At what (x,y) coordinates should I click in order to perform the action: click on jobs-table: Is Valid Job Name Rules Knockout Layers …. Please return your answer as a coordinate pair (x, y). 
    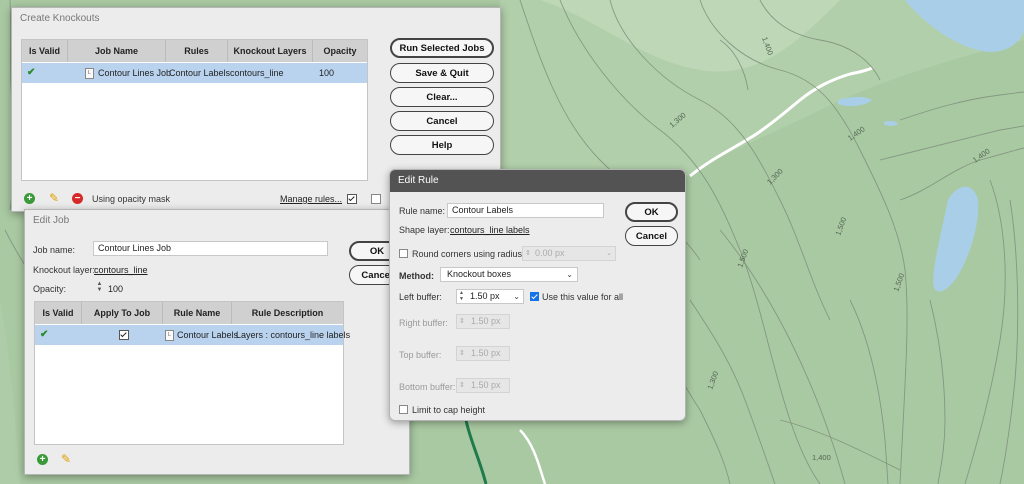
    Looking at the image, I should click on (194, 110).